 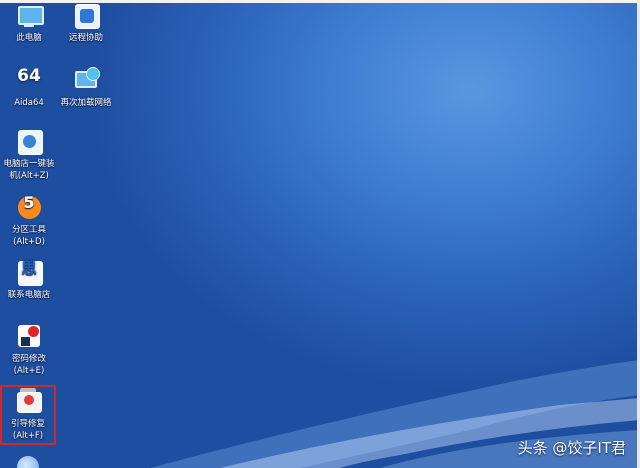 What do you see at coordinates (29, 295) in the screenshot?
I see `icon-label: 联系电脑店` at bounding box center [29, 295].